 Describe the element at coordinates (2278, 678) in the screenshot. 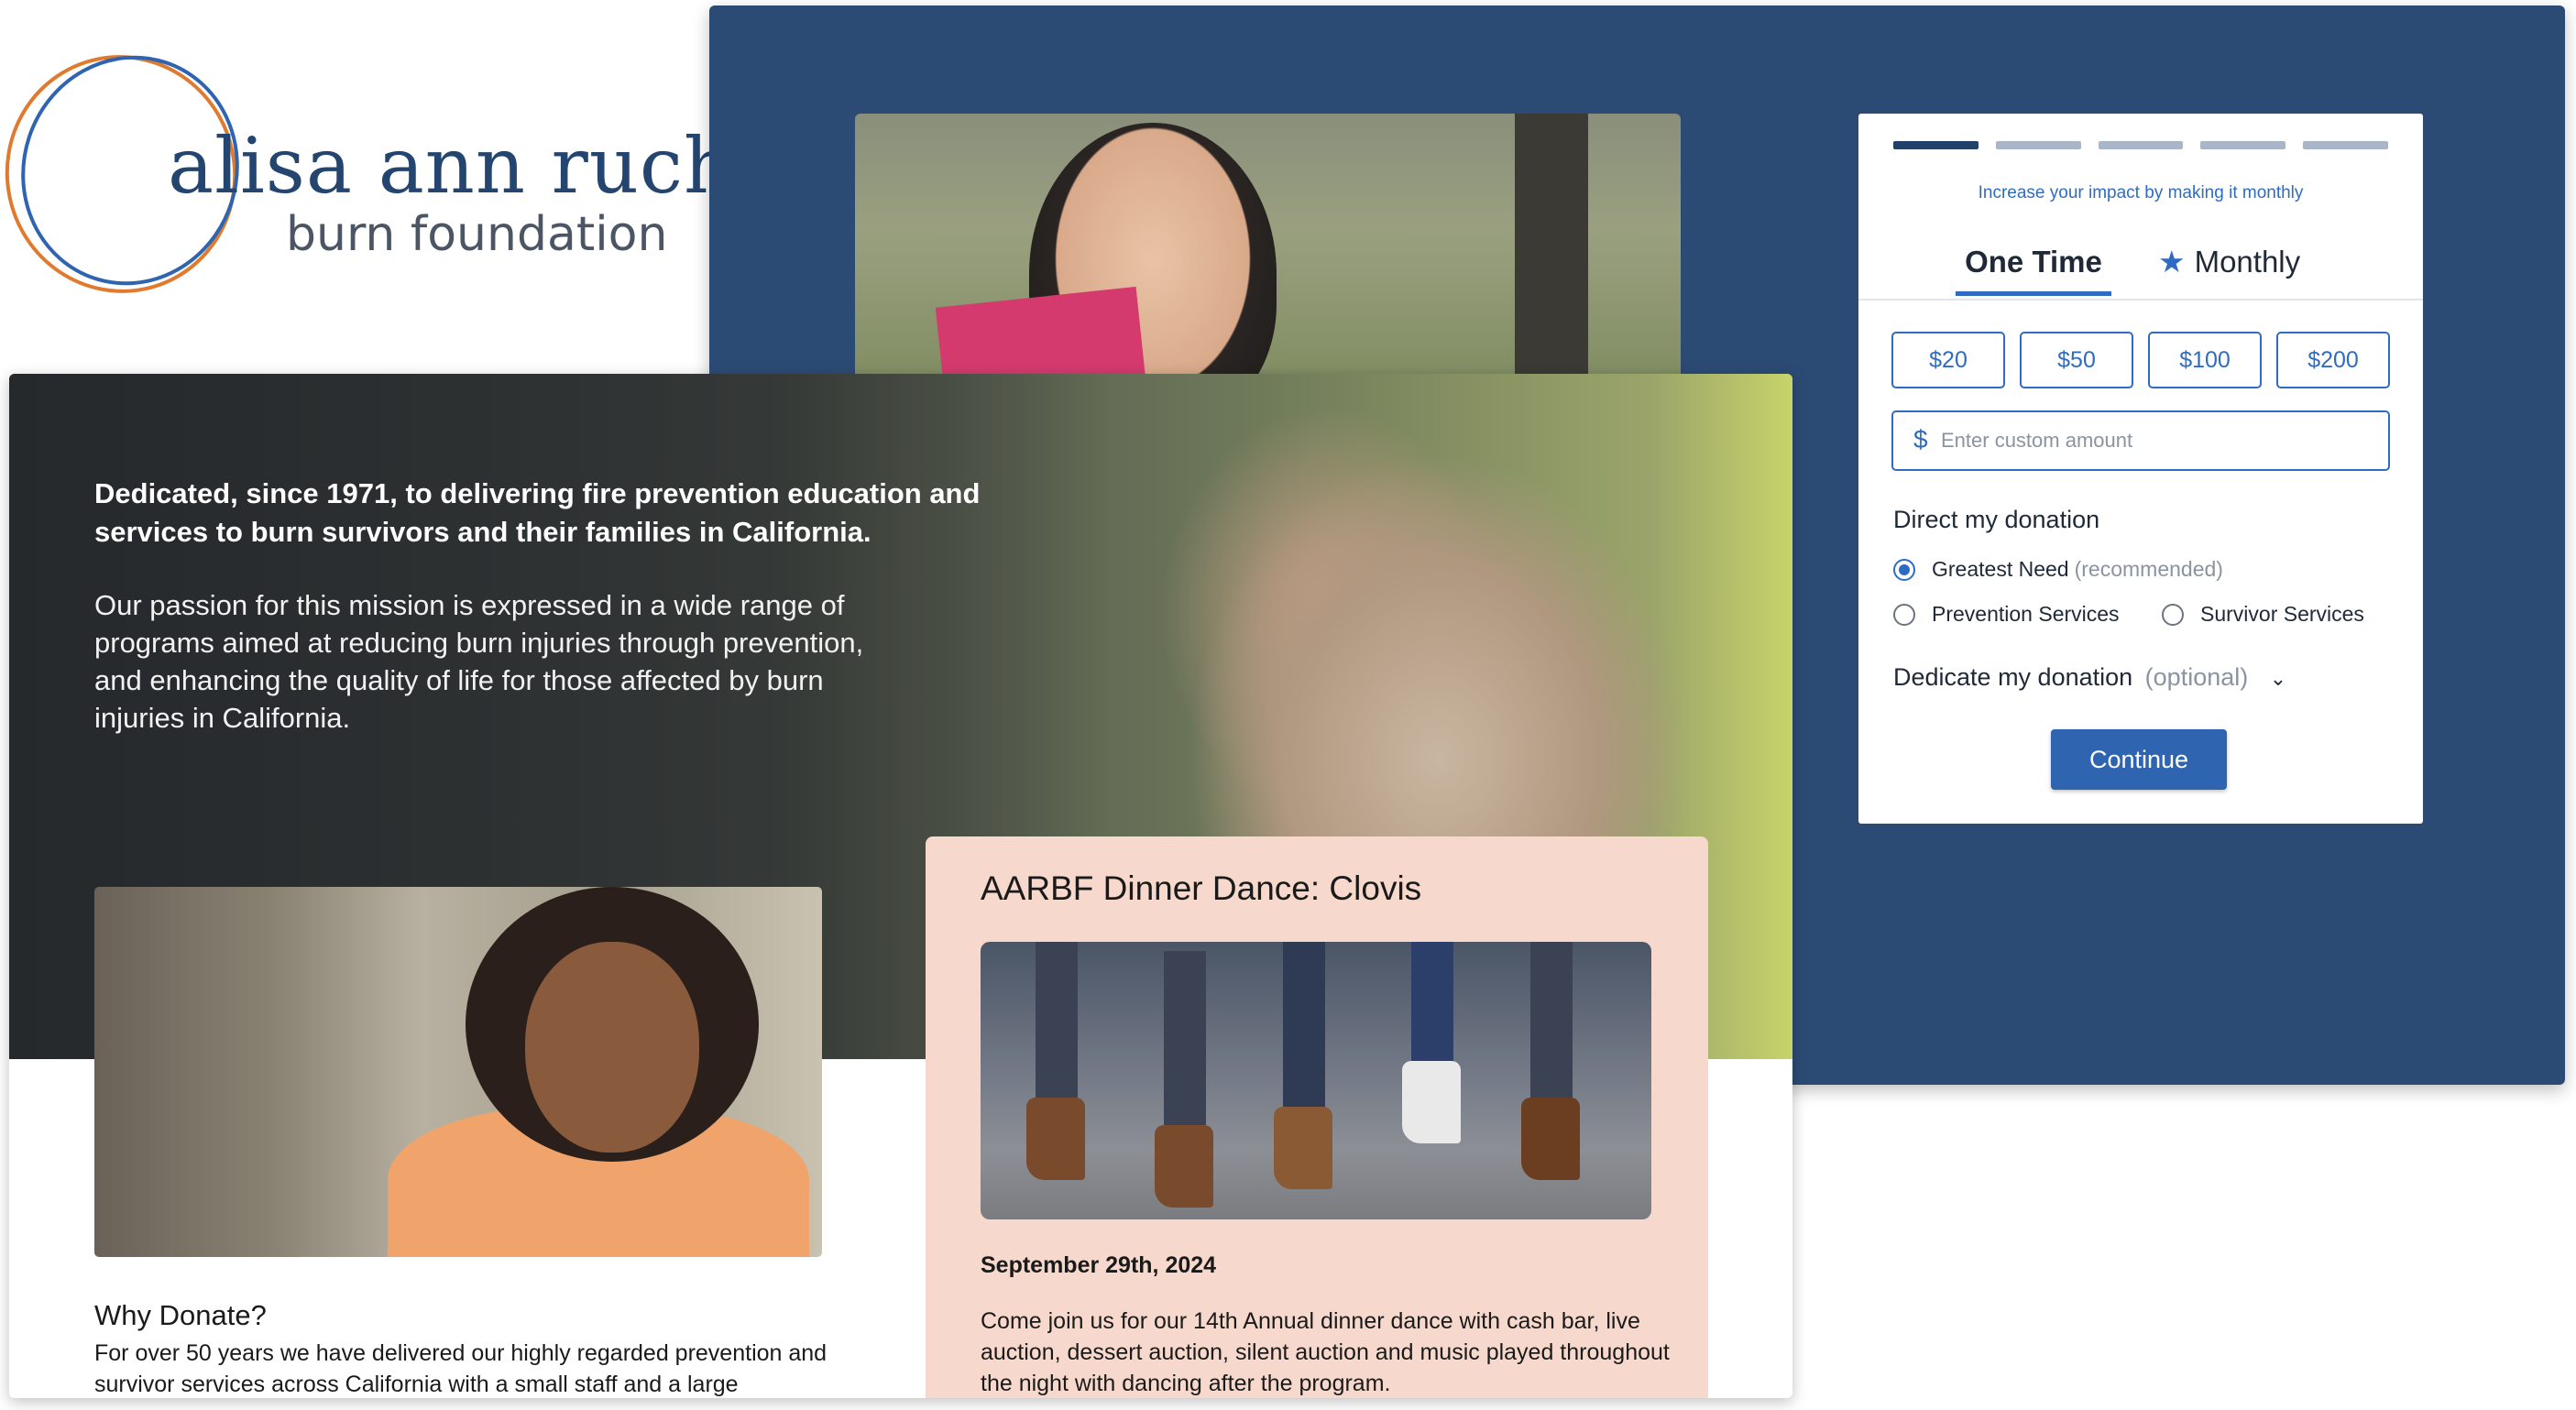

I see `chevron-down-icon: ⌄` at that location.